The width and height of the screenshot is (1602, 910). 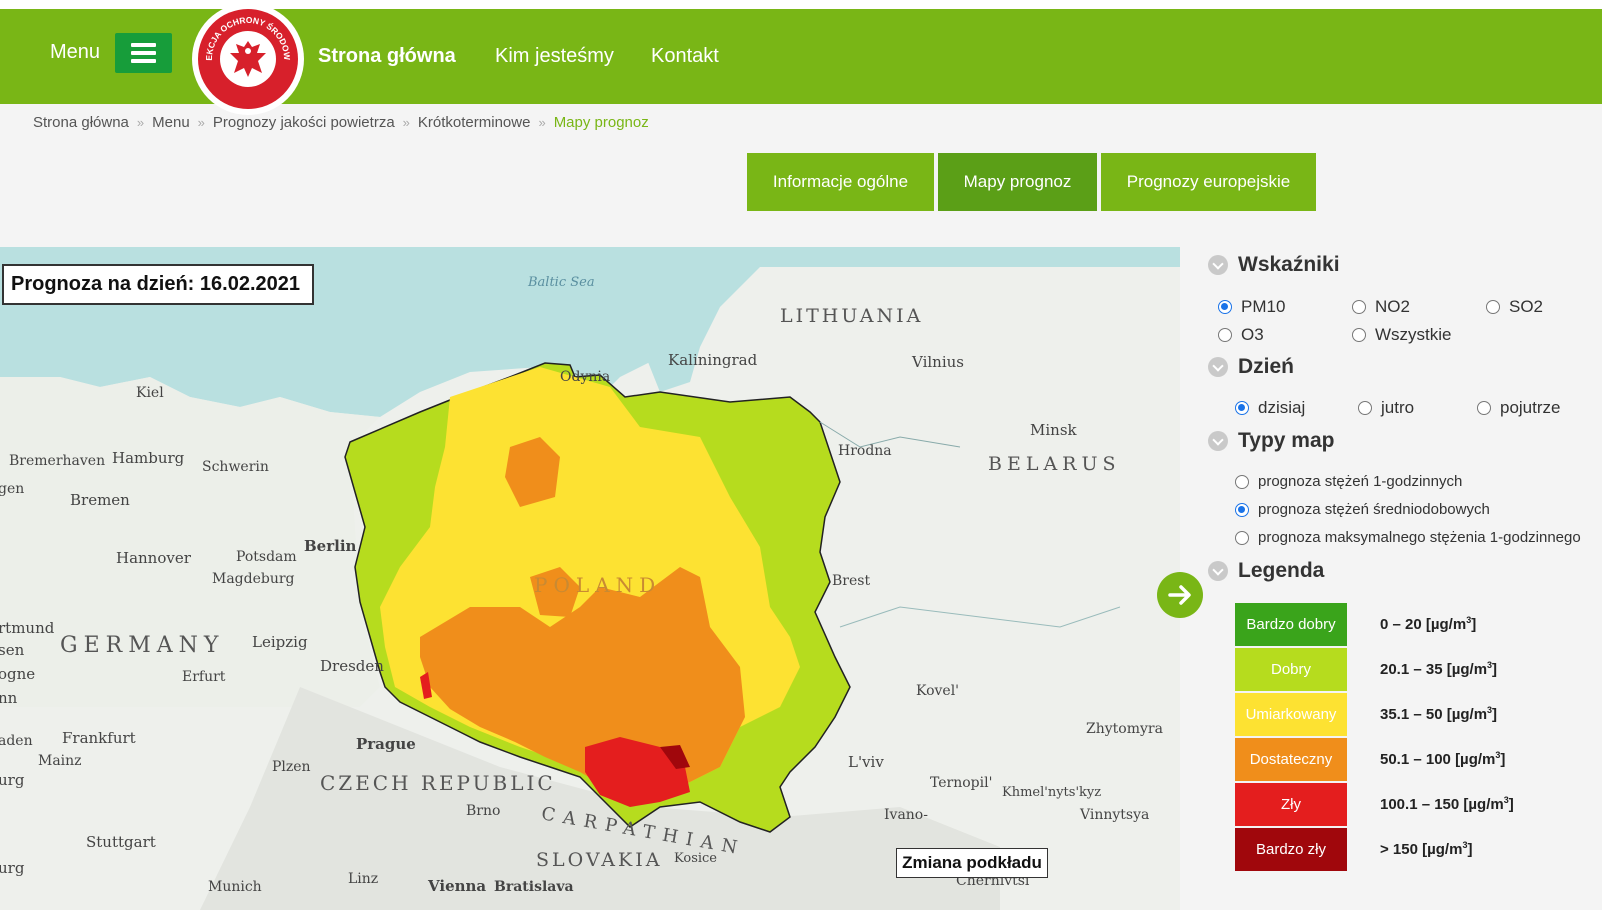 I want to click on tab-european-forecasts: Prognozy europejskie, so click(x=1208, y=182).